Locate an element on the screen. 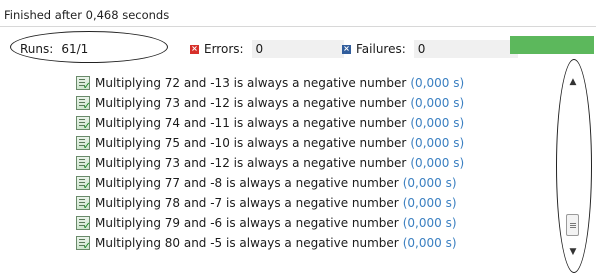  progress-fill is located at coordinates (552, 45).